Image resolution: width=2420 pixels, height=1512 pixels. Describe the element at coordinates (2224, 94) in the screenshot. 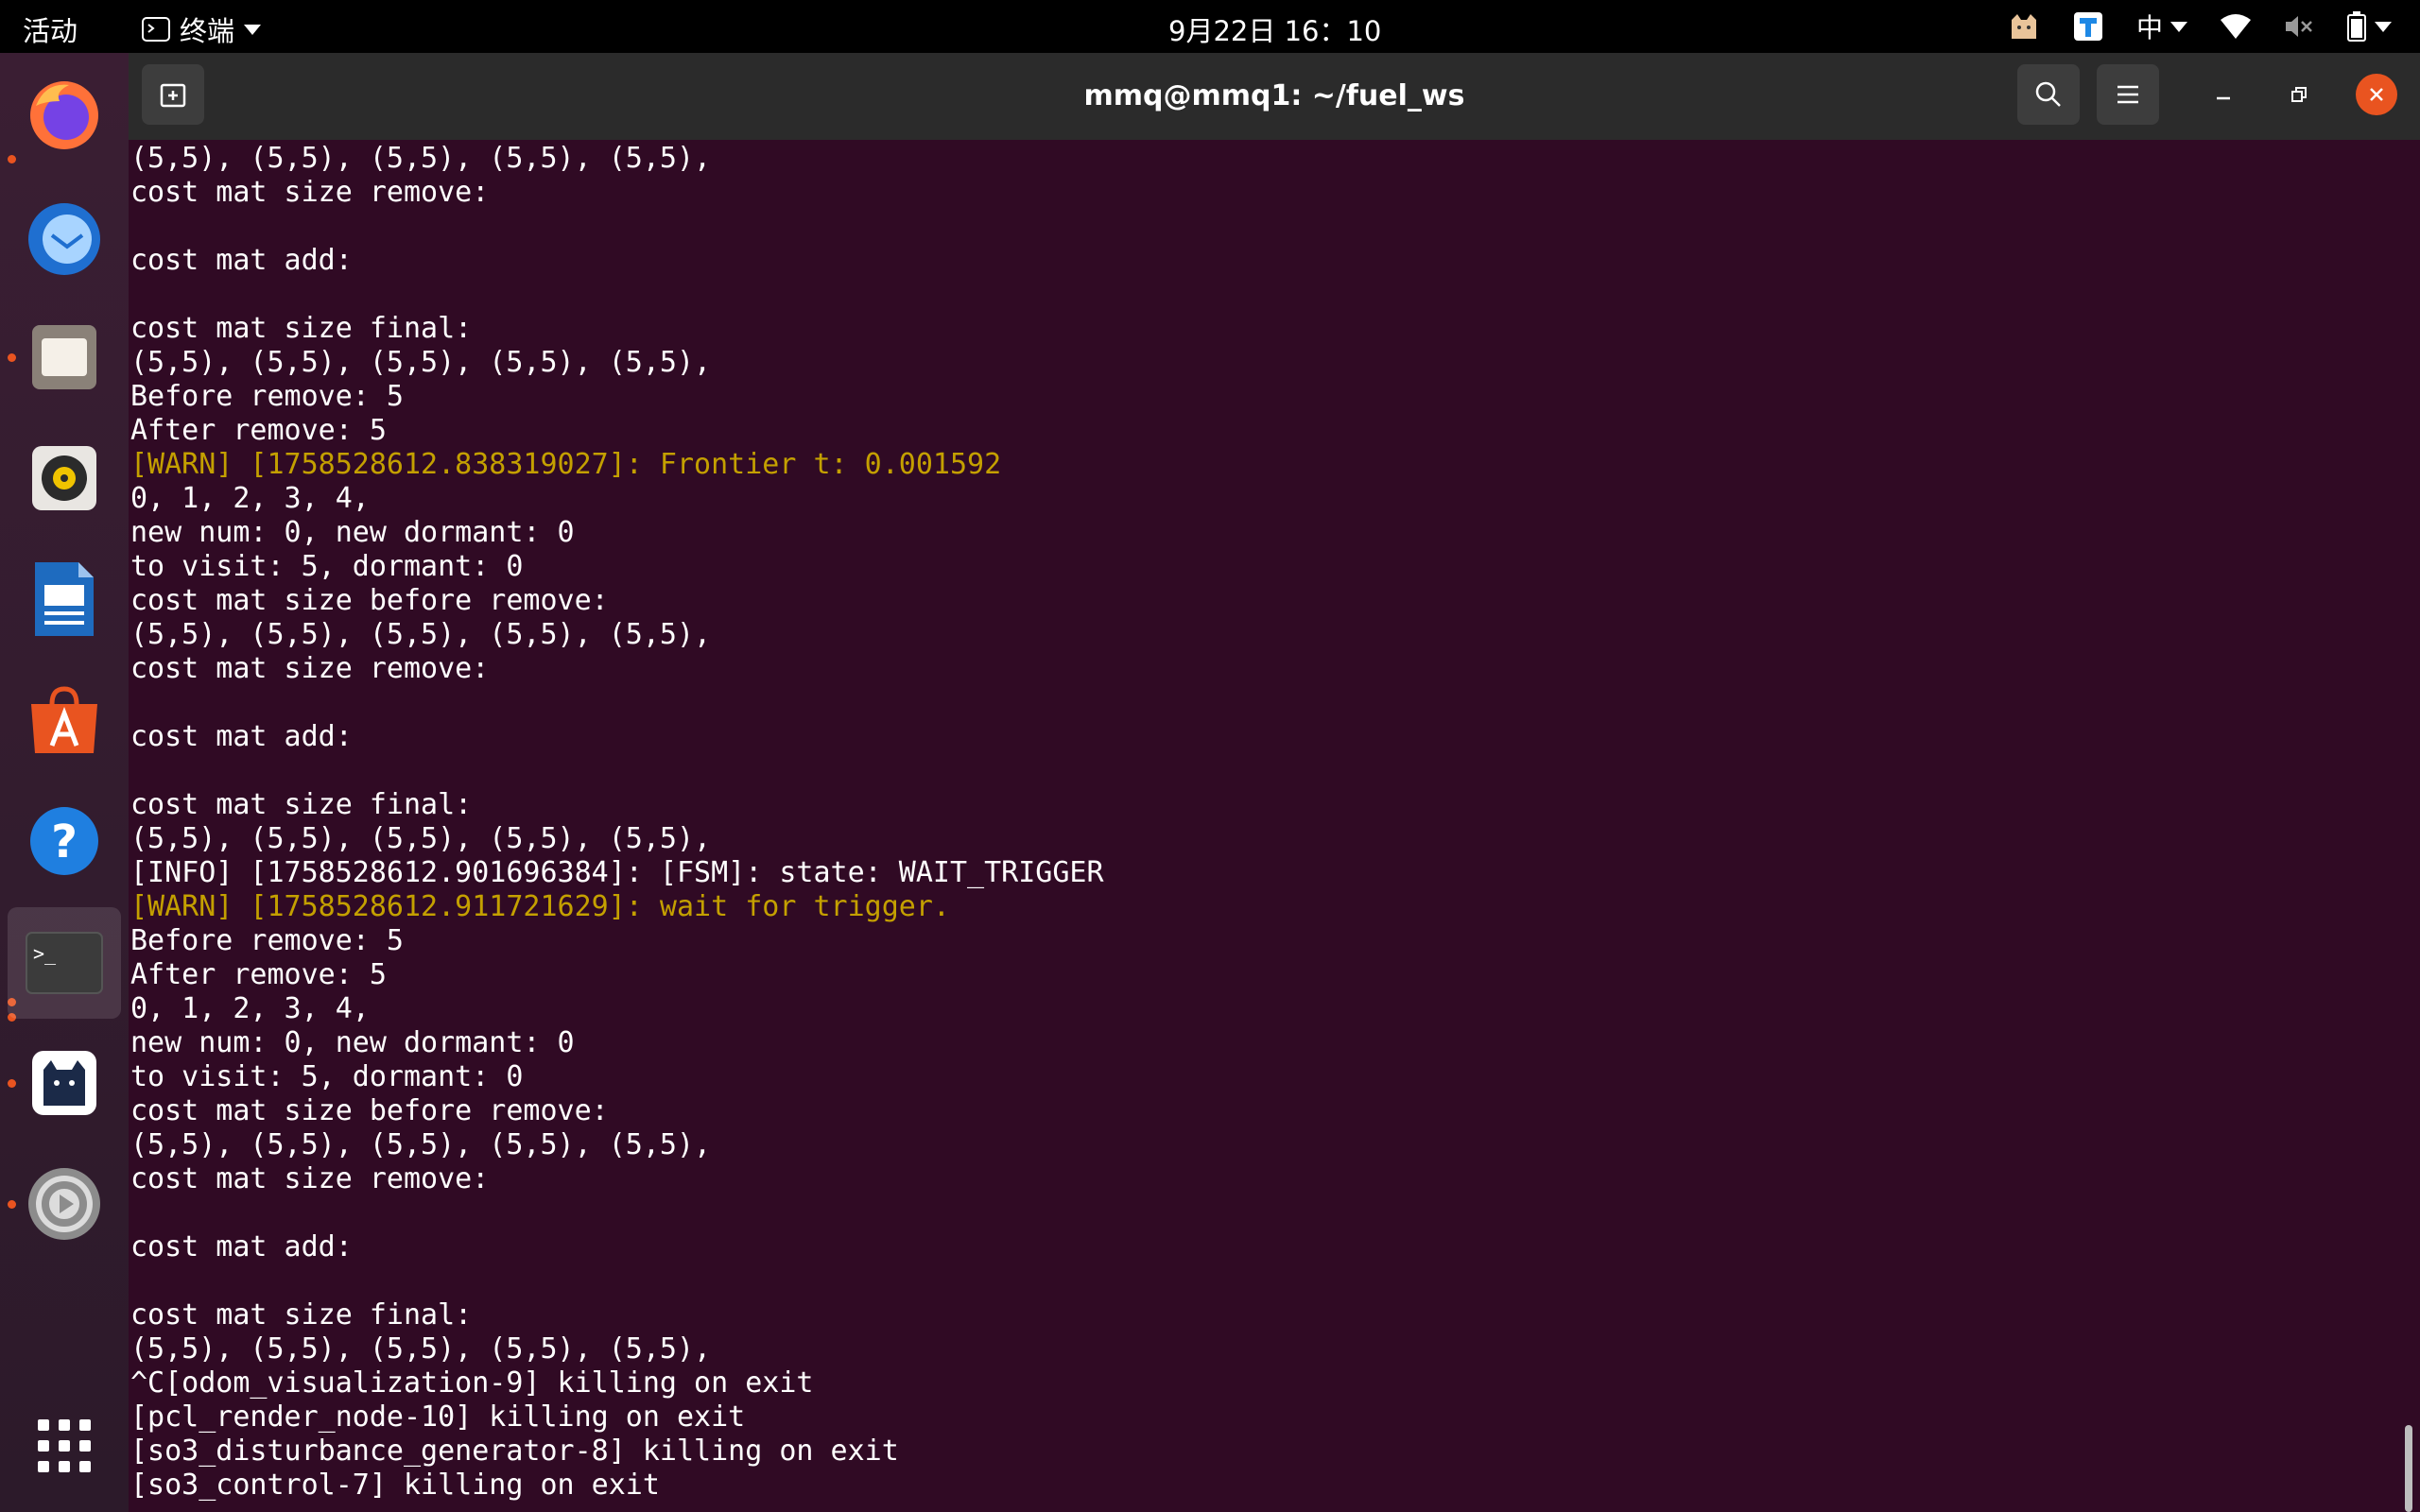

I see `minimize-button` at that location.